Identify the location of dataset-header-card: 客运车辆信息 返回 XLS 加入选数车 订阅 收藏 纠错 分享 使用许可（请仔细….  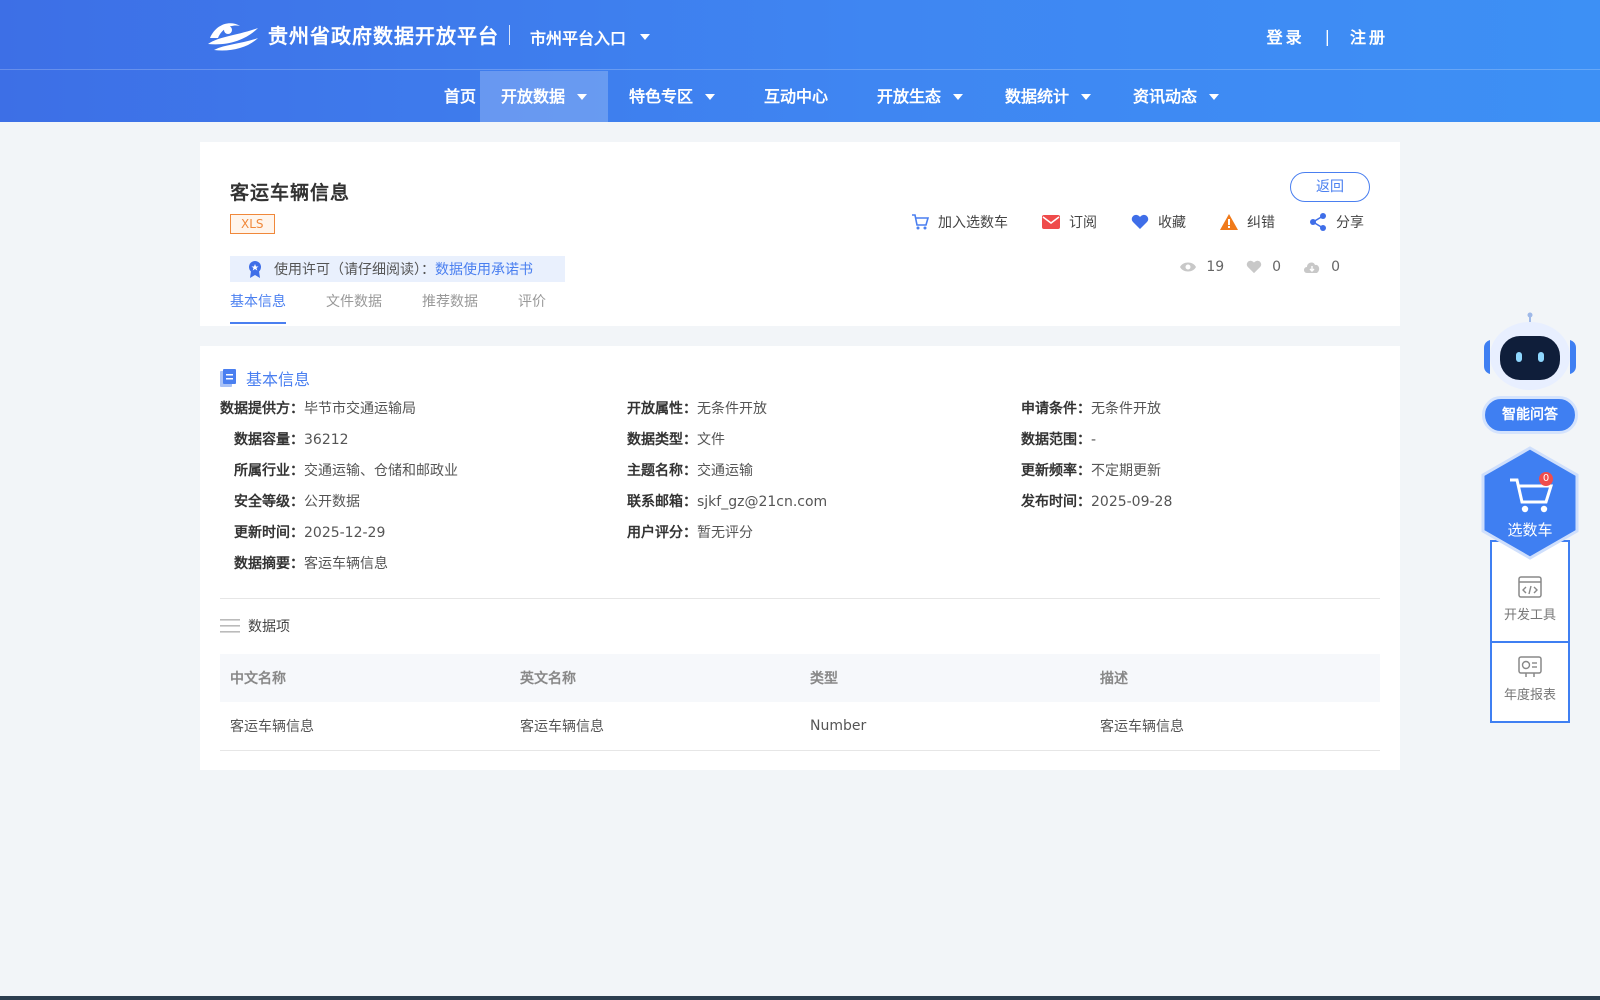
(800, 234).